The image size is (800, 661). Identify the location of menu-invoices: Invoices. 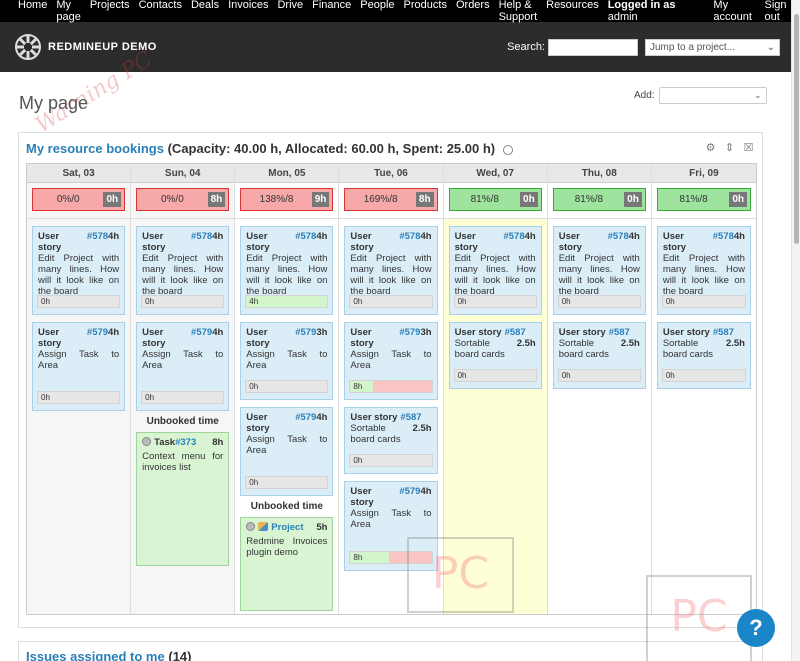
(248, 11).